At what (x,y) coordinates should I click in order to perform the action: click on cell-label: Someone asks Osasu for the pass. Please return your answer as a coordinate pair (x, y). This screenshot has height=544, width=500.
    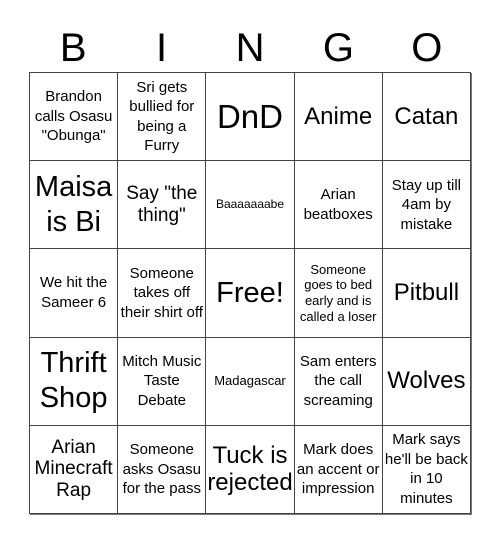
    Looking at the image, I should click on (161, 469).